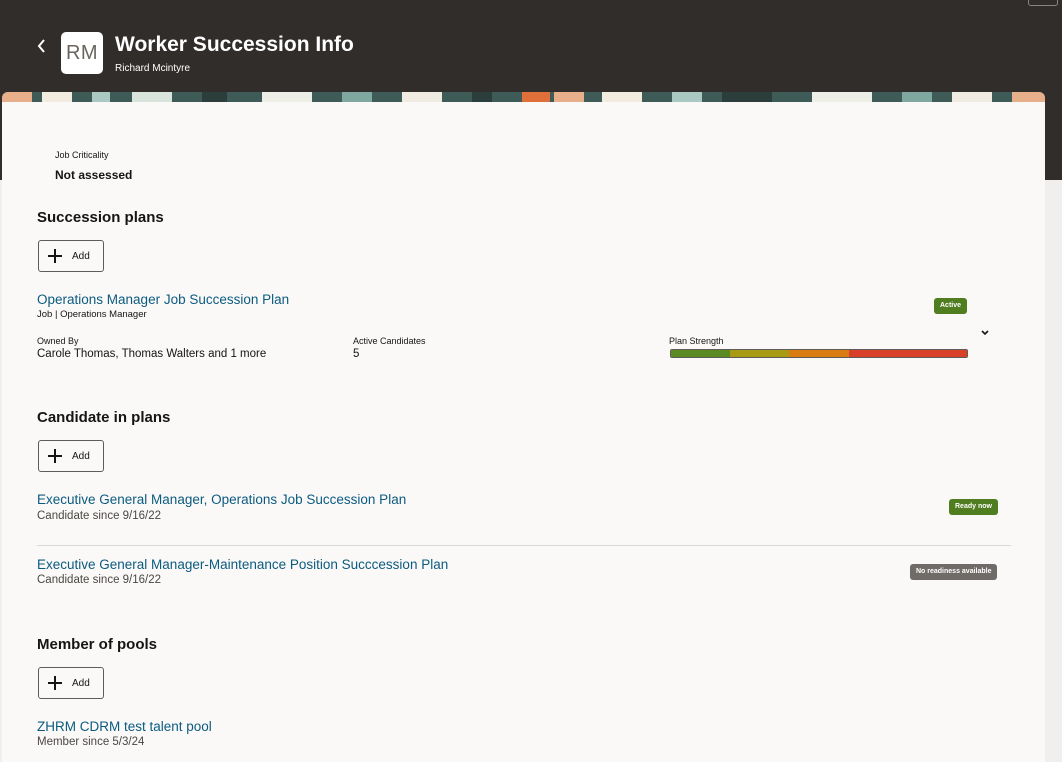 This screenshot has height=762, width=1062. Describe the element at coordinates (356, 354) in the screenshot. I see `active-candidates-value: 5` at that location.